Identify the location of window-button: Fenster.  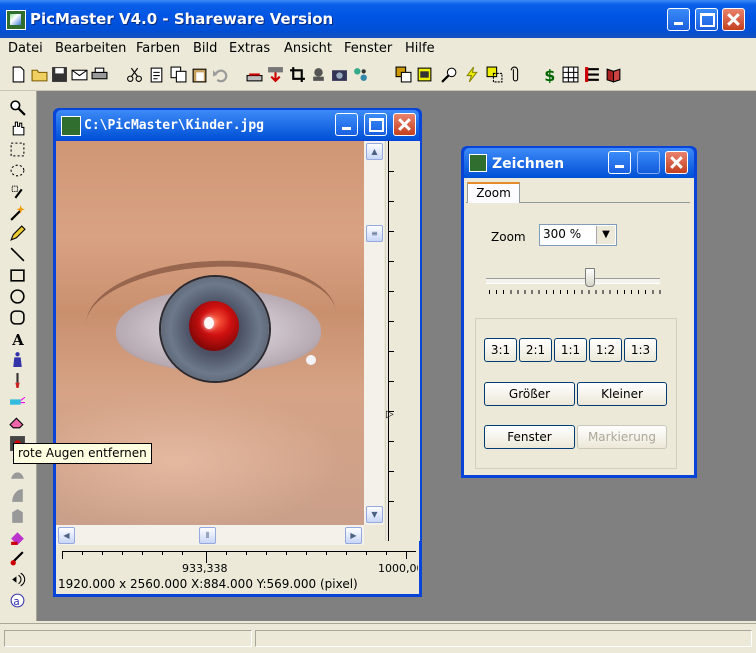
(529, 437).